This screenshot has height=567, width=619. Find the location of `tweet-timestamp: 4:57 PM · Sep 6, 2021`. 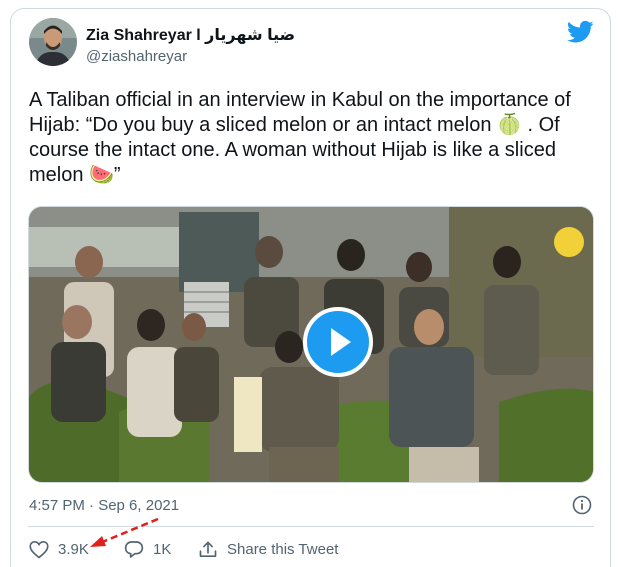

tweet-timestamp: 4:57 PM · Sep 6, 2021 is located at coordinates (104, 505).